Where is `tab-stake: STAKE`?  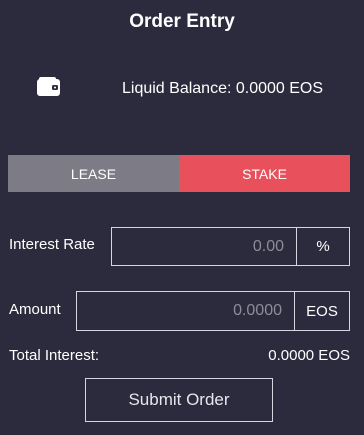
tab-stake: STAKE is located at coordinates (264, 173).